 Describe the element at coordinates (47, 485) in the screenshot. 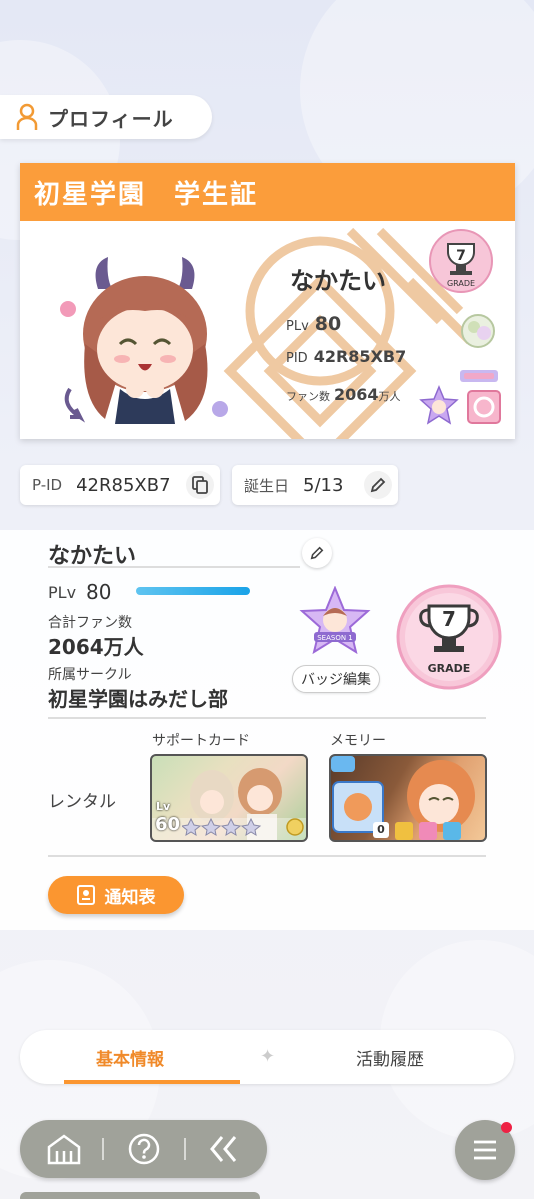

I see `pid-chip-label: P-ID` at that location.